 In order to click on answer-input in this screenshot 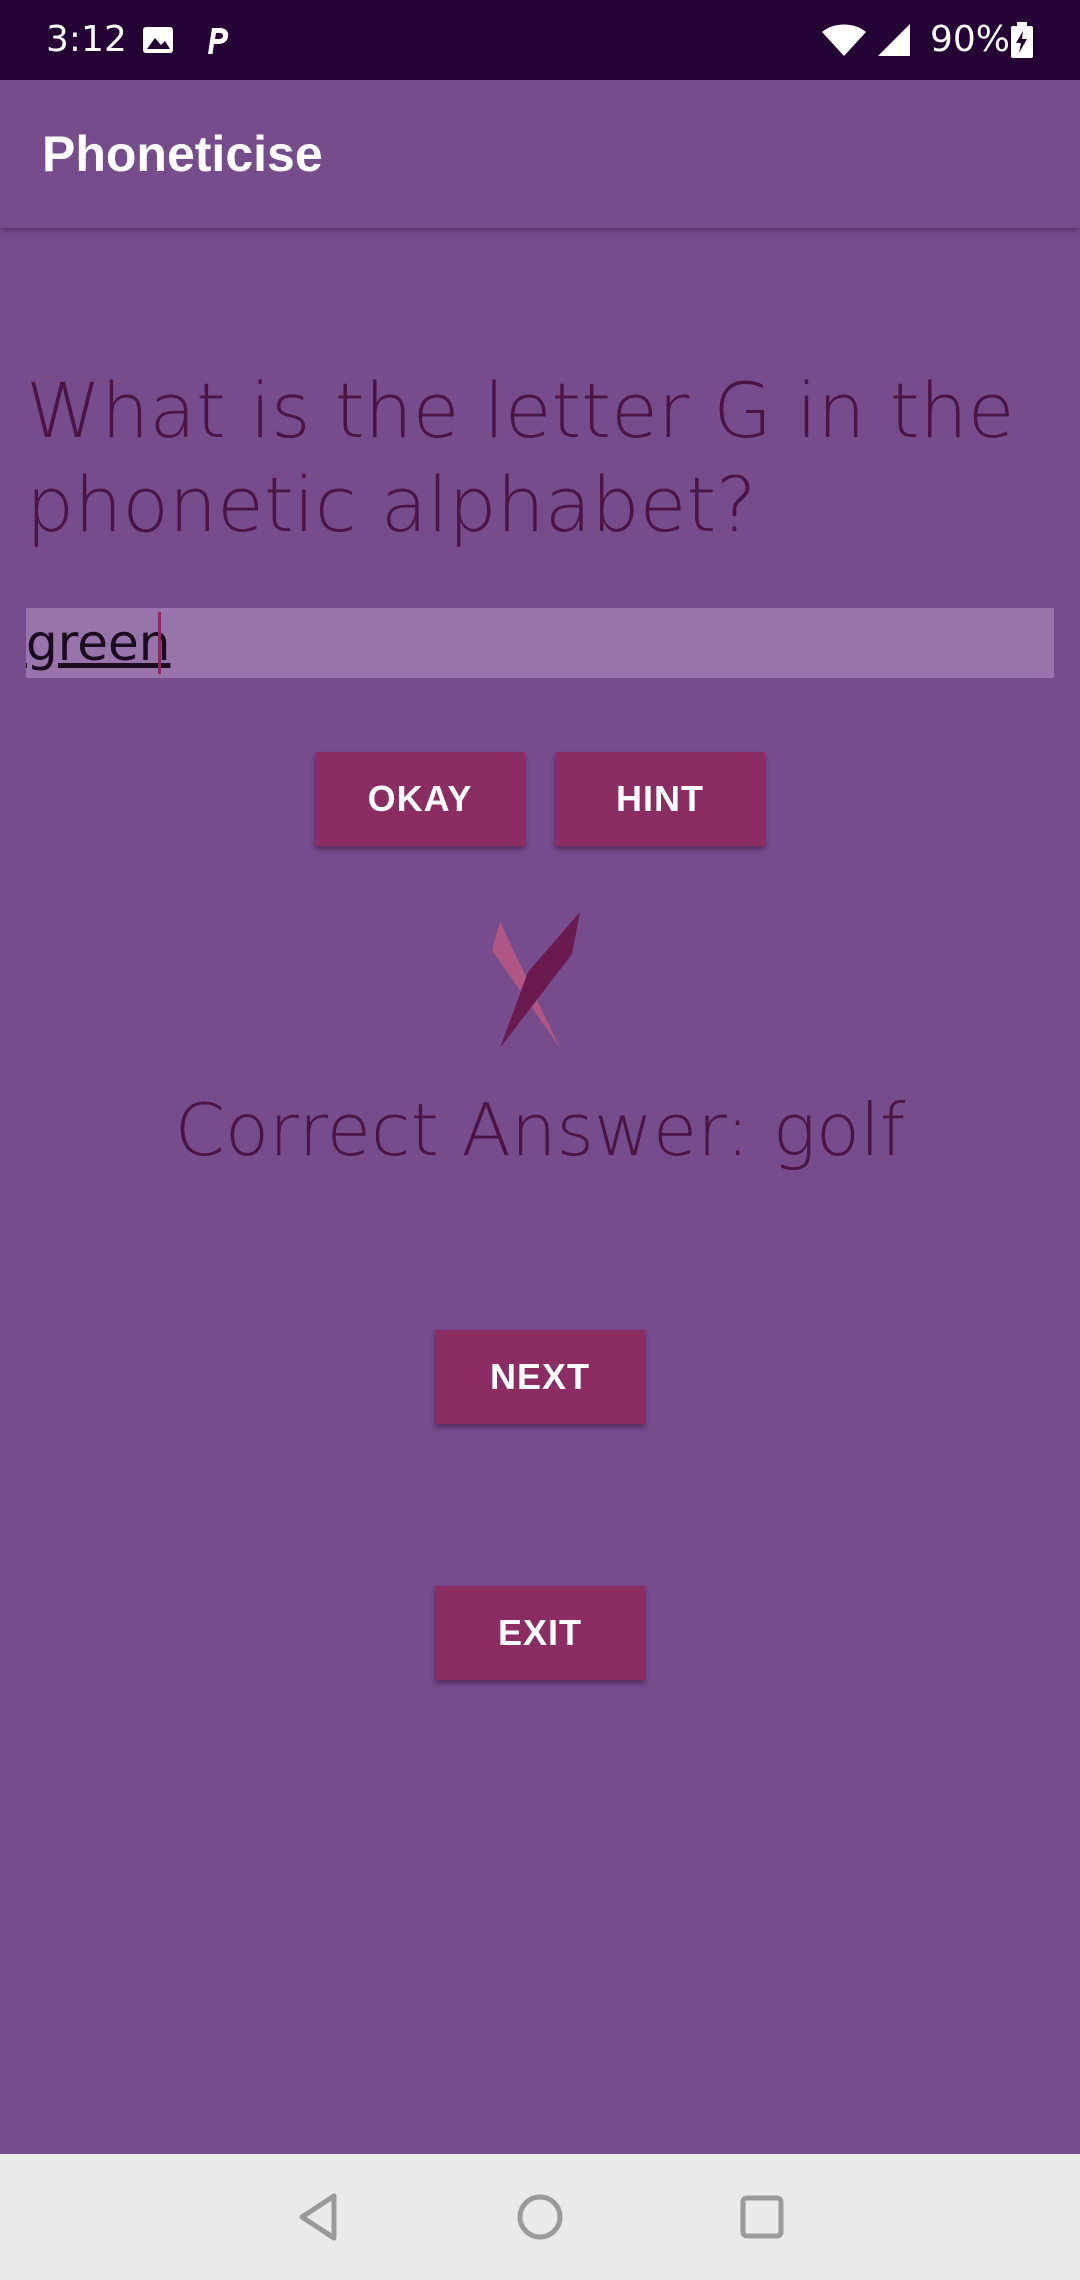, I will do `click(540, 643)`.